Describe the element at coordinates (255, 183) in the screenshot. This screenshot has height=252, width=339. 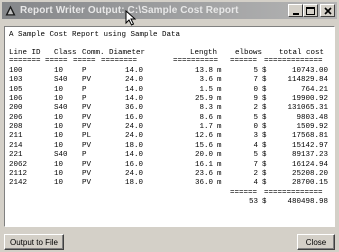
I see `row-elbows: 4` at that location.